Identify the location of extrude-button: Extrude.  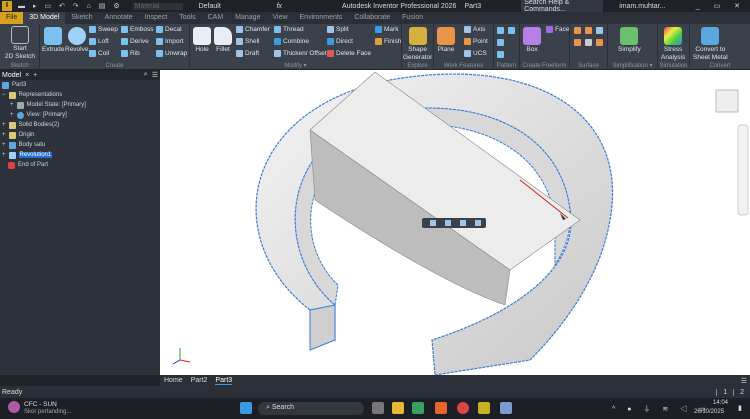
(53, 40).